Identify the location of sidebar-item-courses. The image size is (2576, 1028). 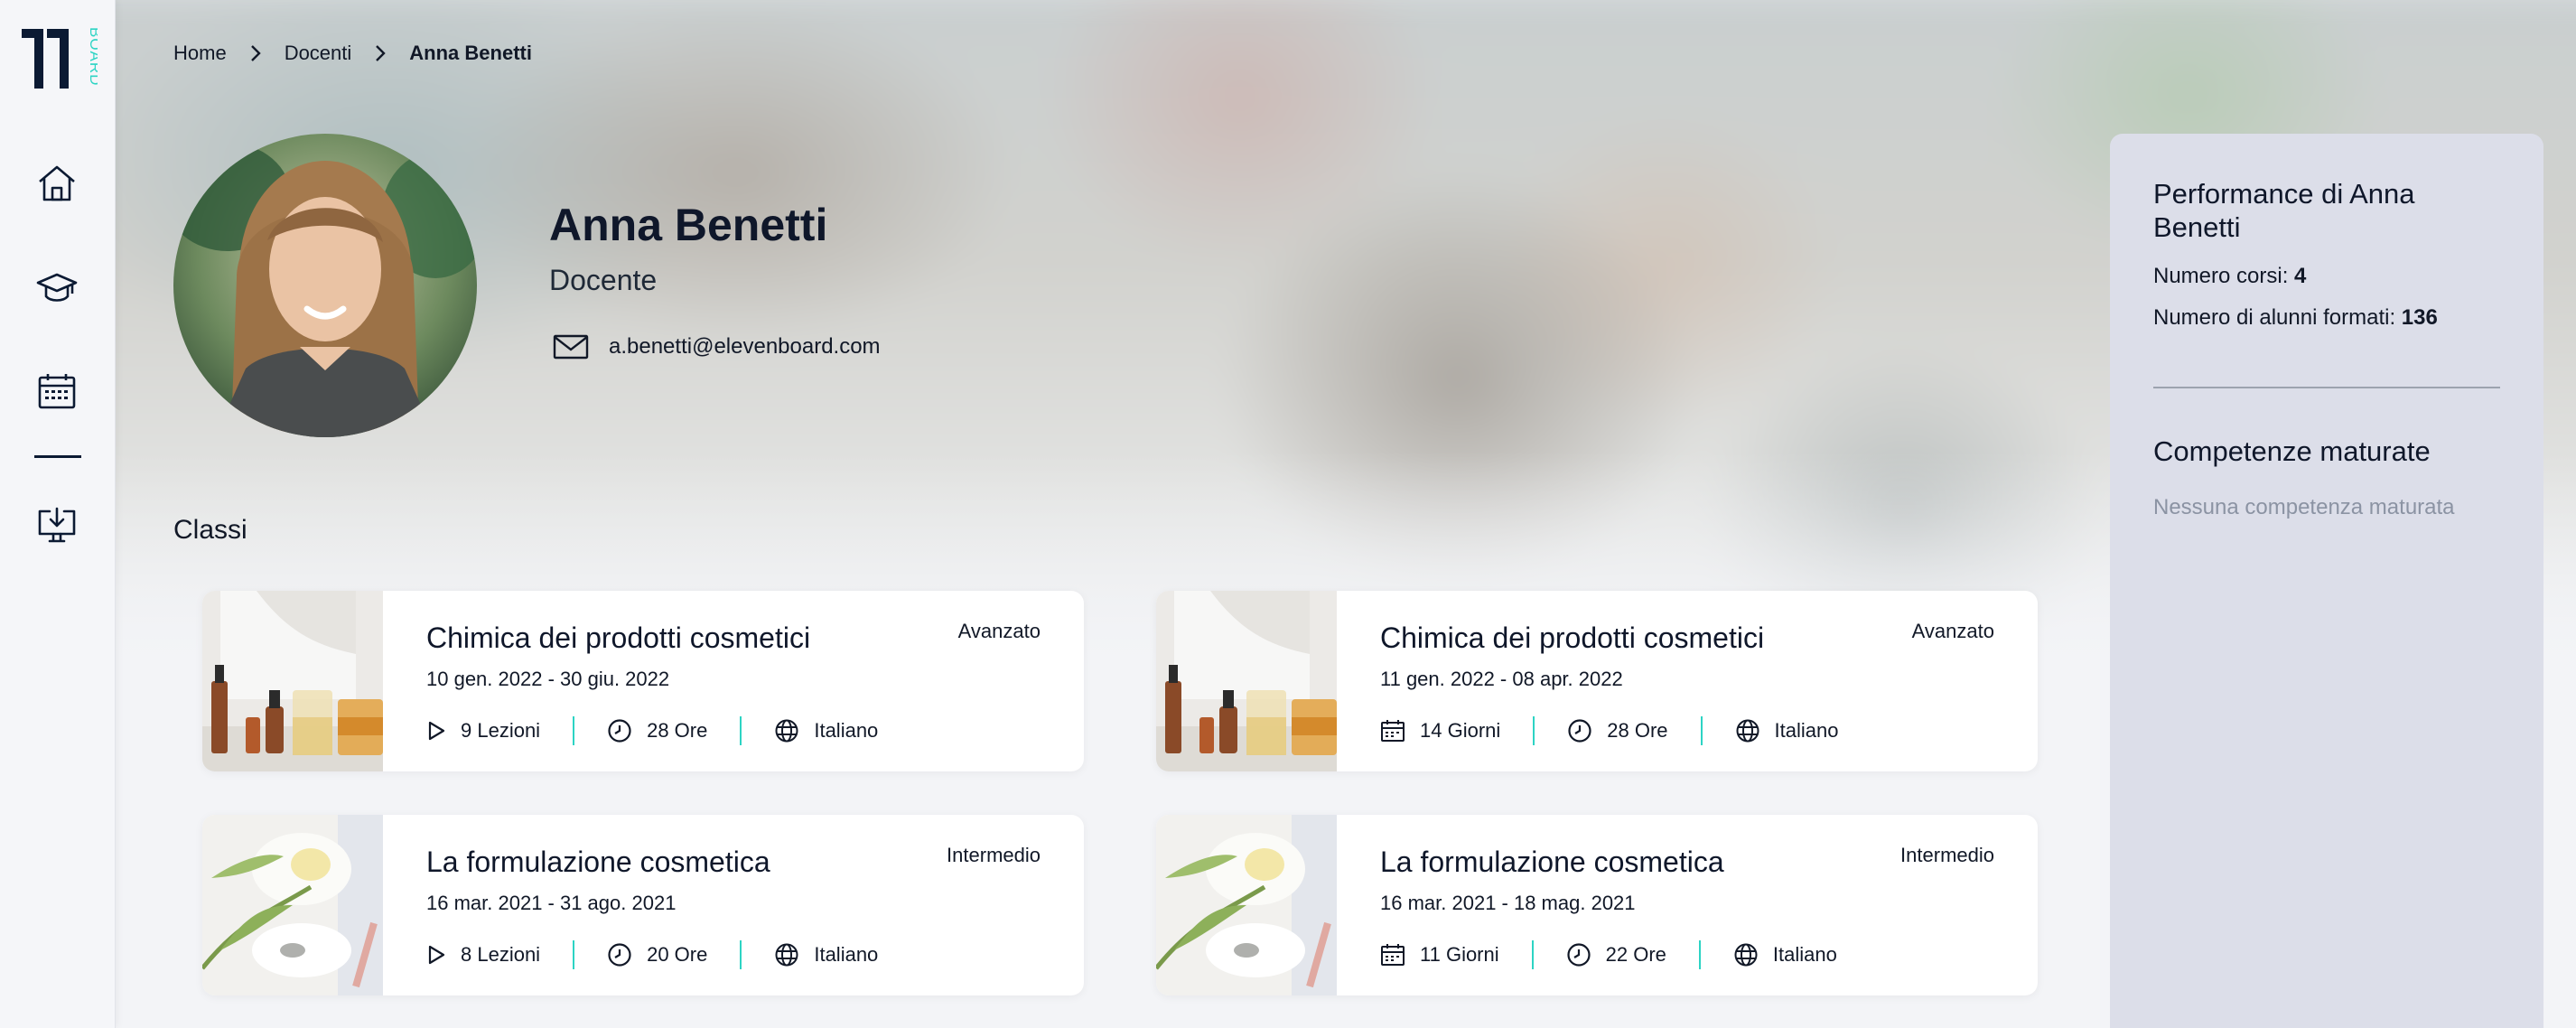
(57, 288).